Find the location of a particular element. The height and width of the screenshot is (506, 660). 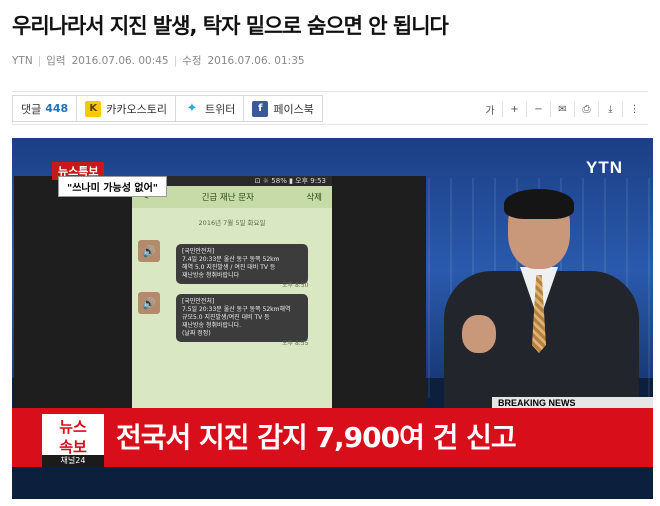

breaking-badge-line: 속보 is located at coordinates (73, 447).